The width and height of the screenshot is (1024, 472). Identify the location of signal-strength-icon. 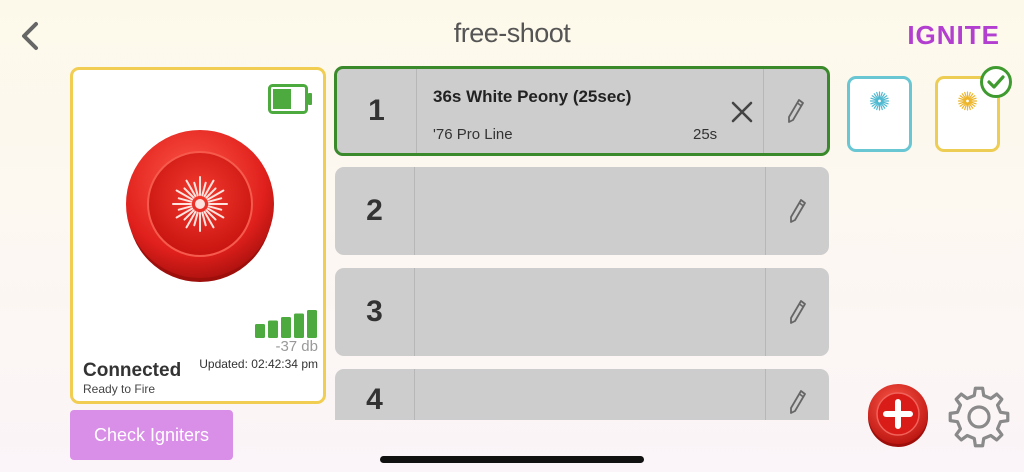
(286, 324).